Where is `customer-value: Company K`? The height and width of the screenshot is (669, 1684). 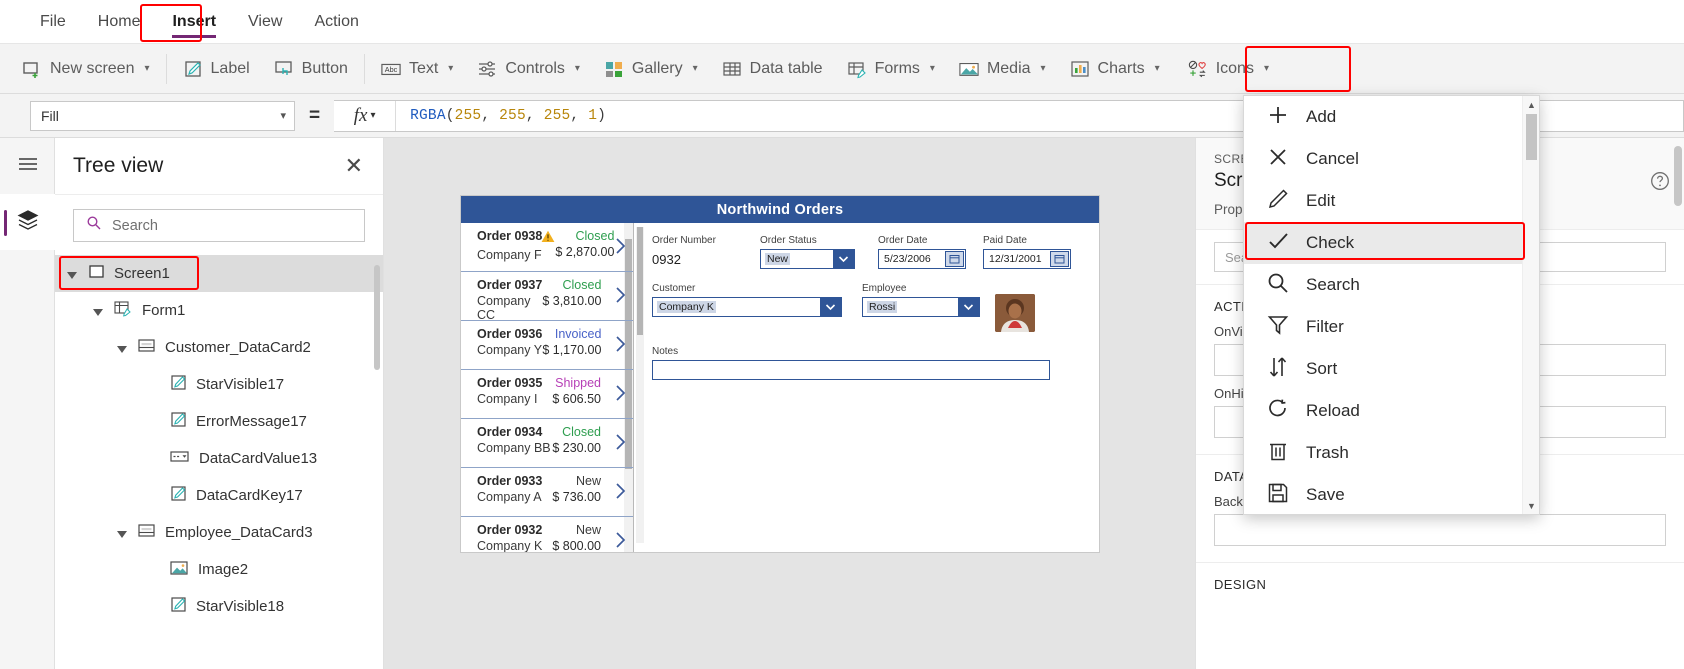
customer-value: Company K is located at coordinates (686, 307).